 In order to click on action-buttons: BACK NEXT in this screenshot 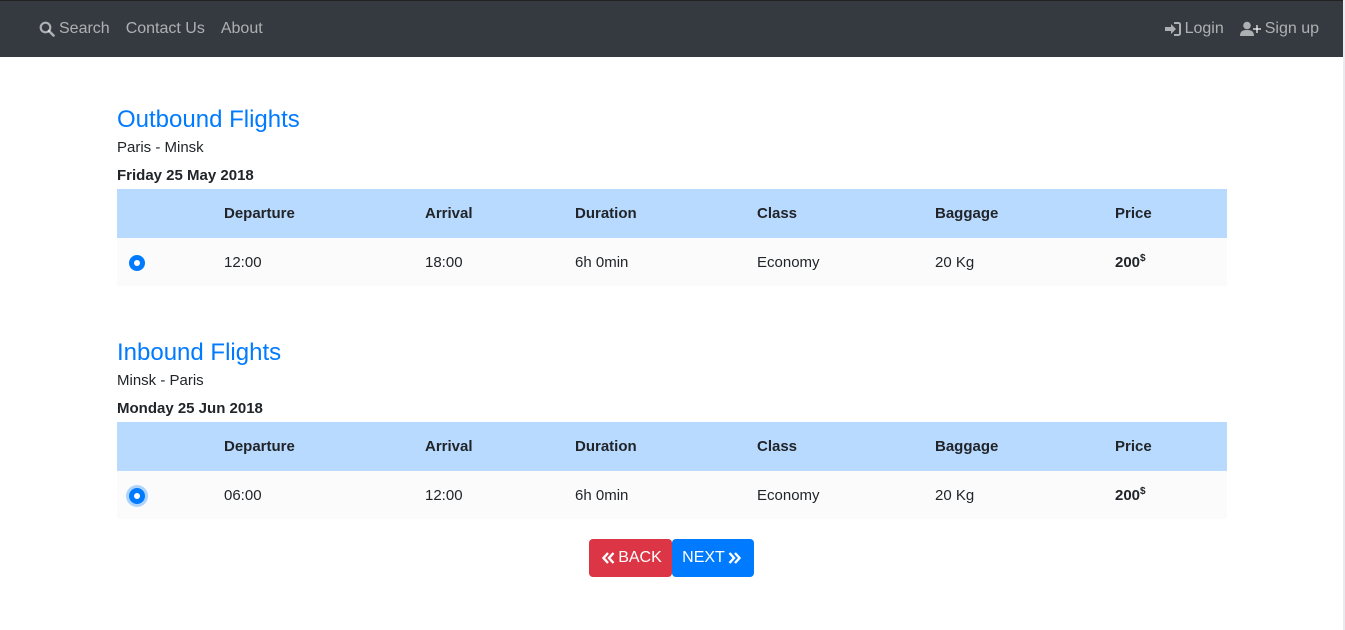, I will do `click(671, 558)`.